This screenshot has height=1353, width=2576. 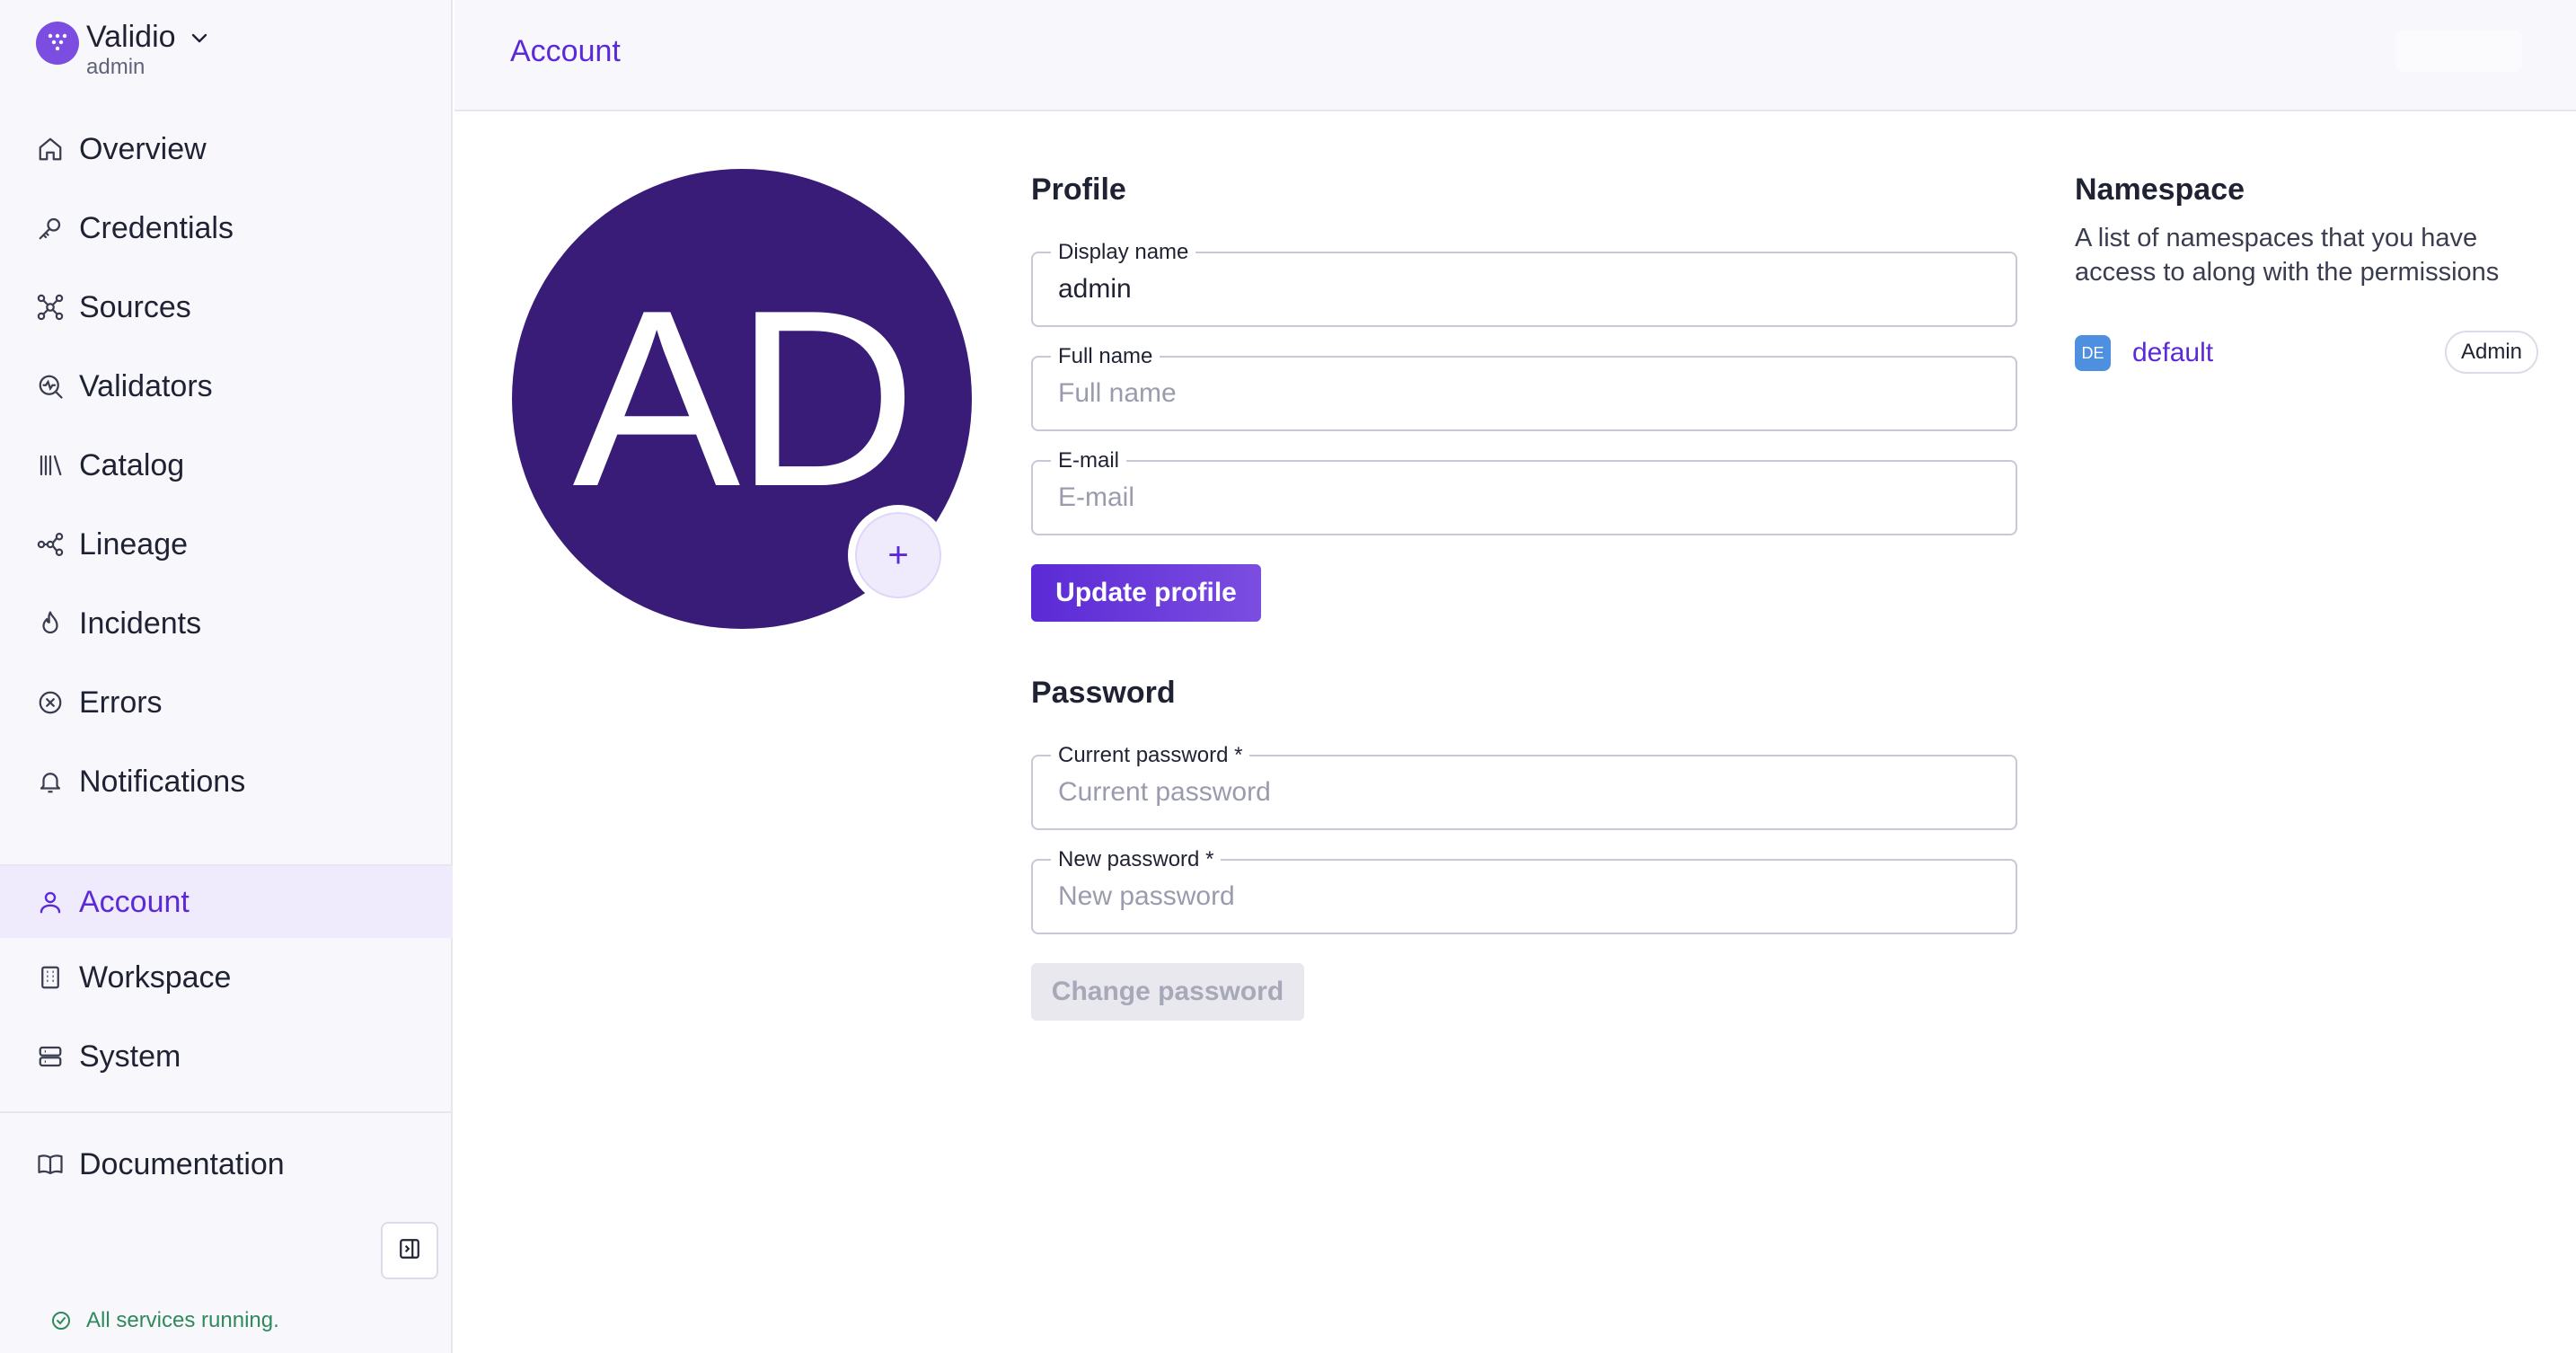 I want to click on display-name-field: Display name, so click(x=1524, y=284).